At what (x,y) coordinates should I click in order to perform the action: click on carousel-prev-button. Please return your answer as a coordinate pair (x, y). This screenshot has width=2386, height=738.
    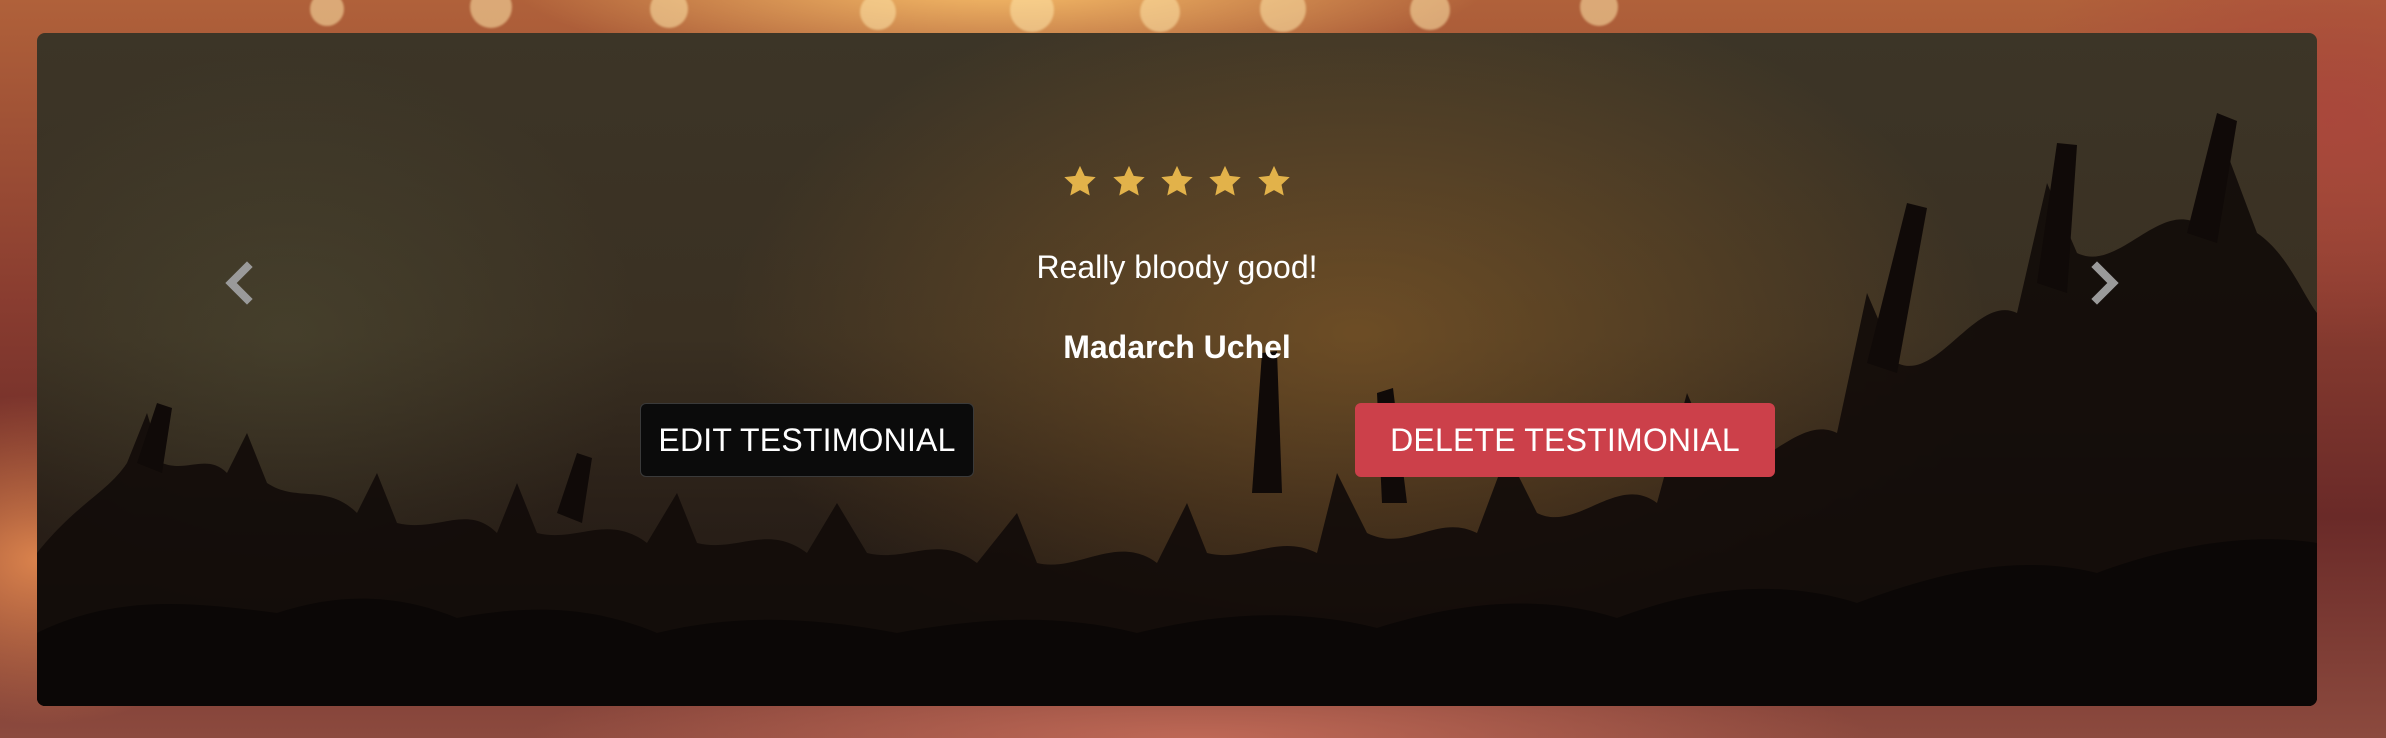
    Looking at the image, I should click on (237, 283).